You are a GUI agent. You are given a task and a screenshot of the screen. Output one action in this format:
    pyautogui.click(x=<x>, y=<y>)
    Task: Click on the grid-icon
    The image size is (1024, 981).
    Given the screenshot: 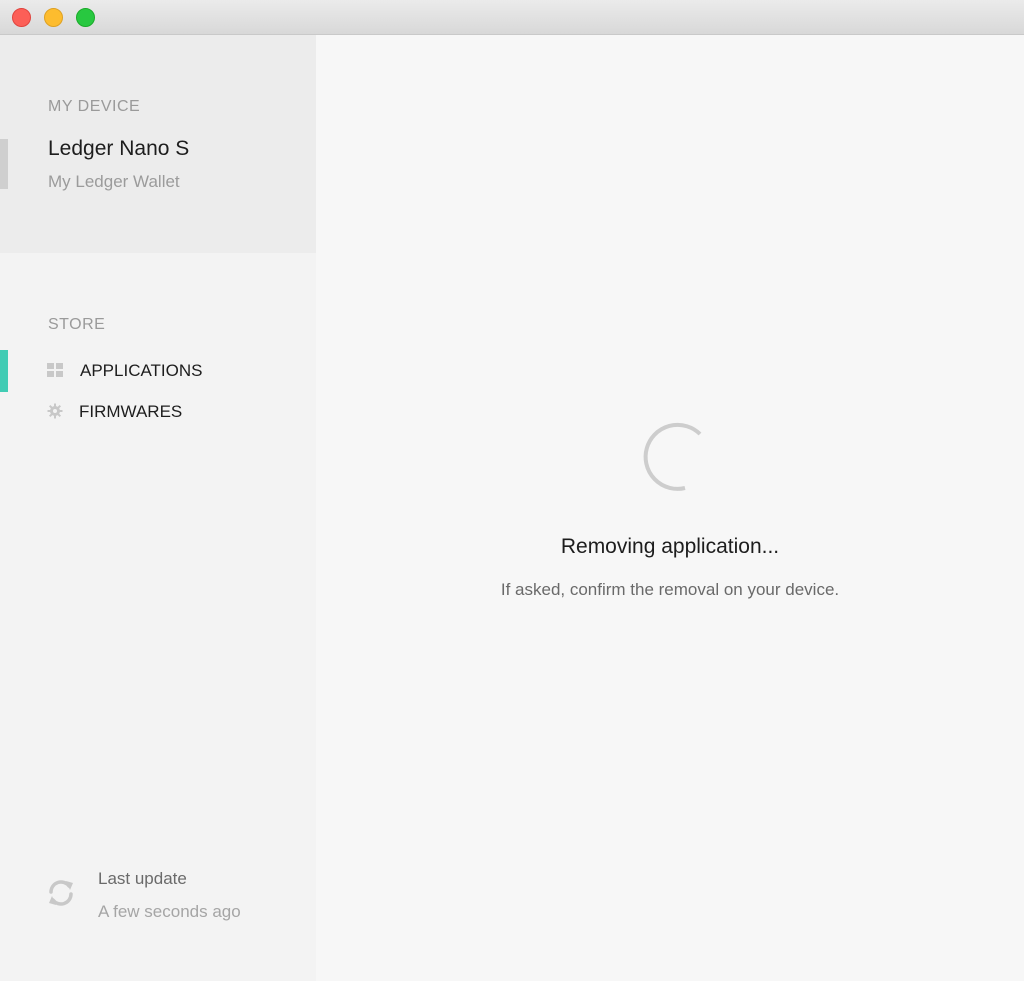 What is the action you would take?
    pyautogui.click(x=55, y=370)
    